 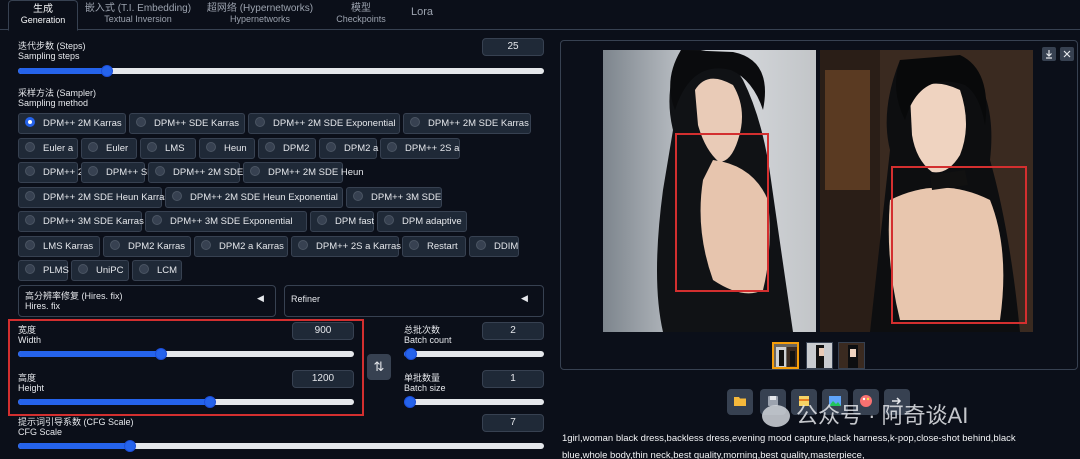 I want to click on close-button, so click(x=1067, y=54).